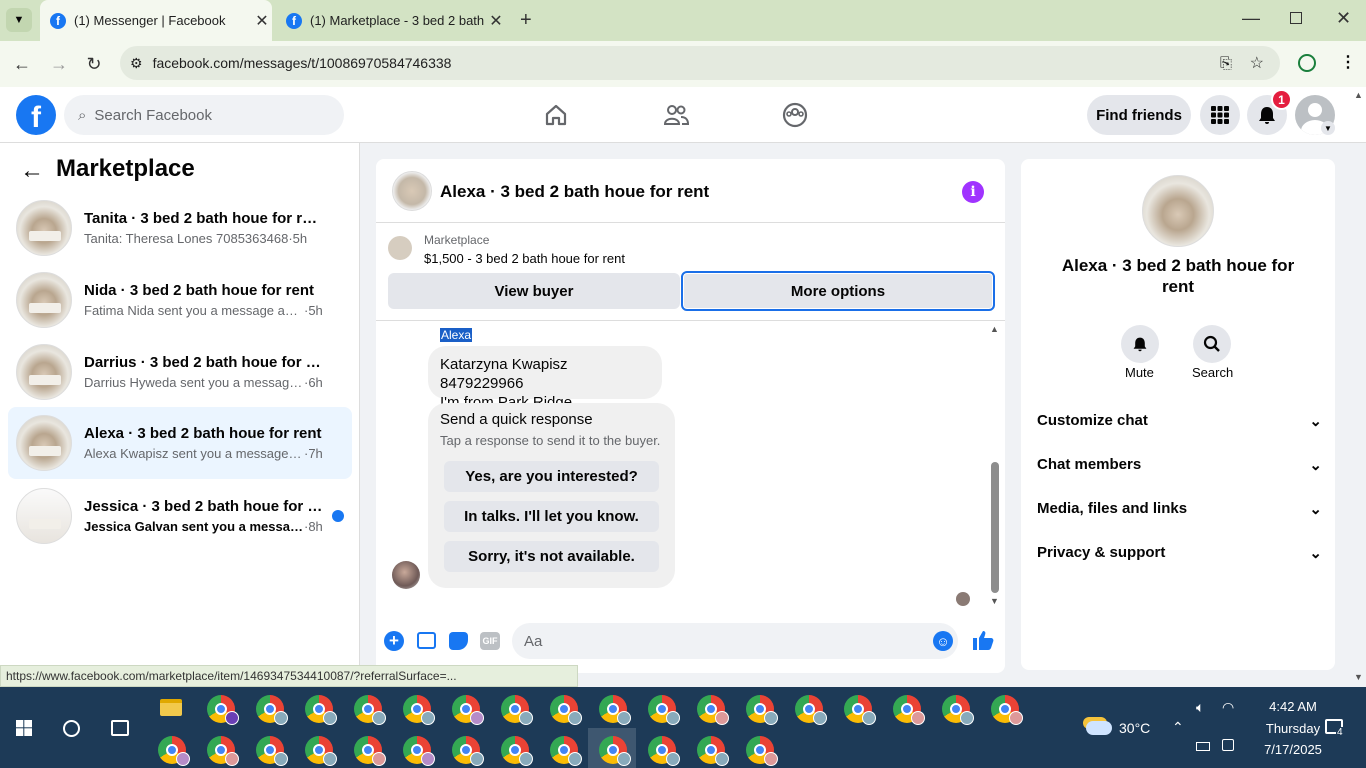  Describe the element at coordinates (1228, 745) in the screenshot. I see `device-icon` at that location.